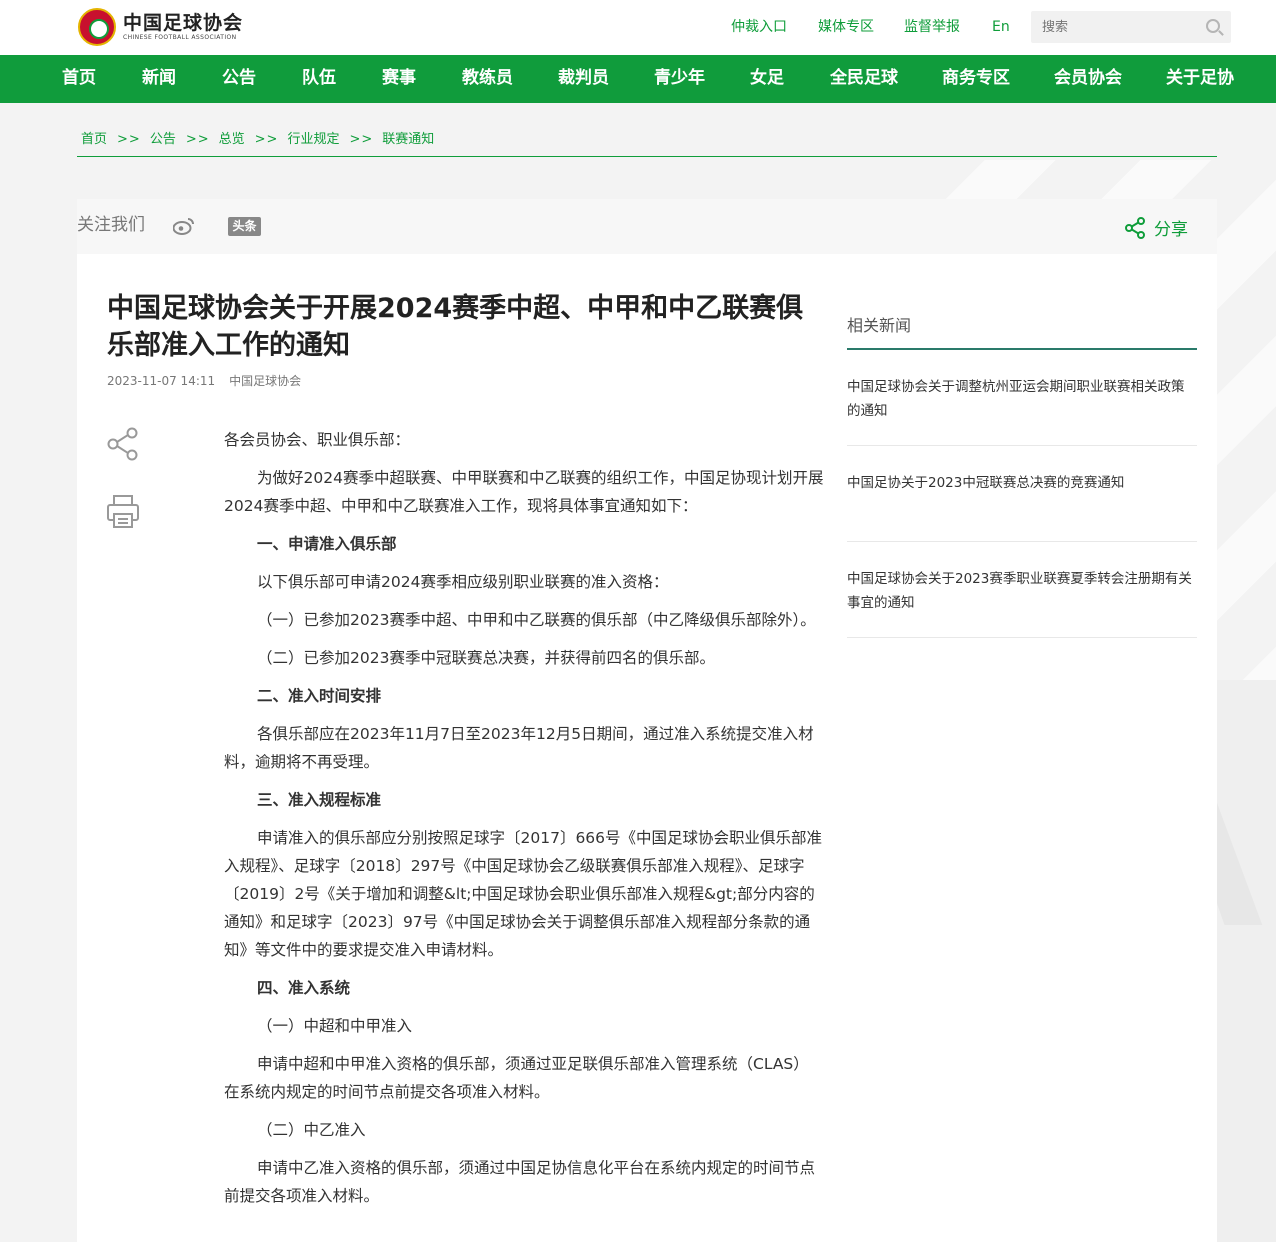 The image size is (1276, 1242). What do you see at coordinates (97, 27) in the screenshot?
I see `cfa-emblem-icon` at bounding box center [97, 27].